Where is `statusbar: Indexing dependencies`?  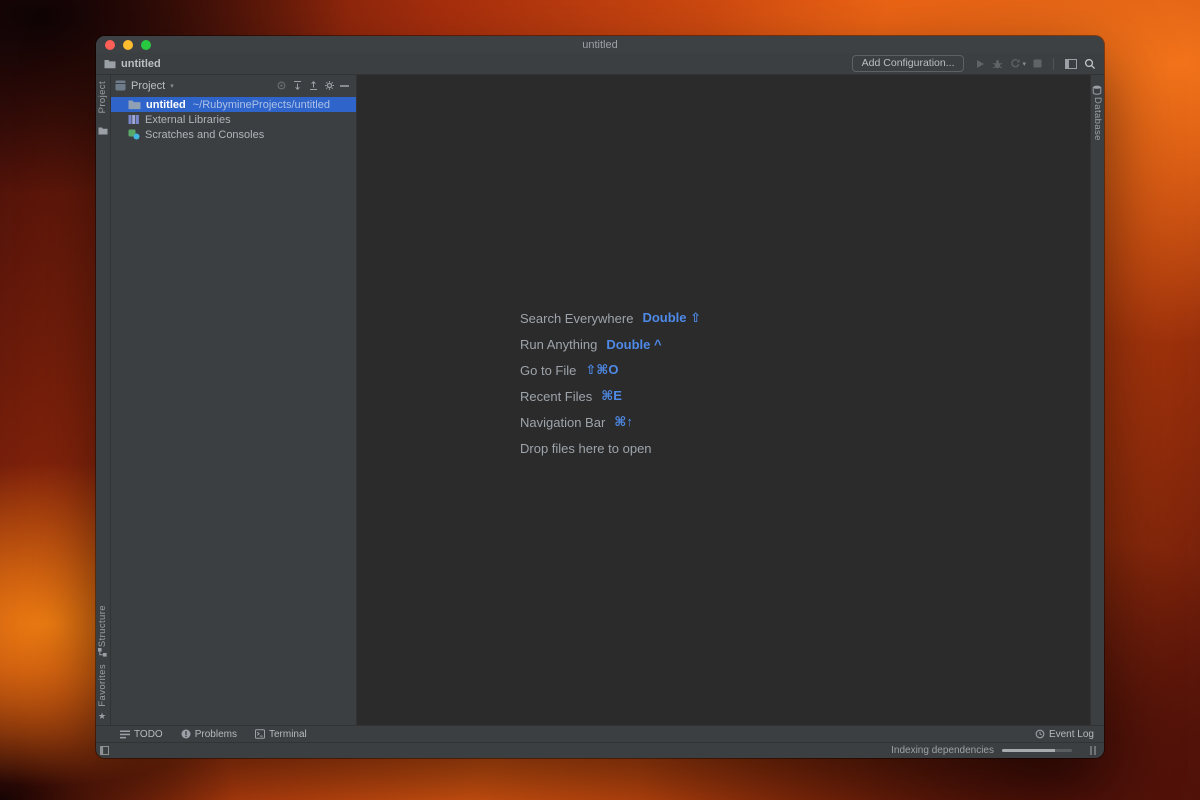 statusbar: Indexing dependencies is located at coordinates (600, 750).